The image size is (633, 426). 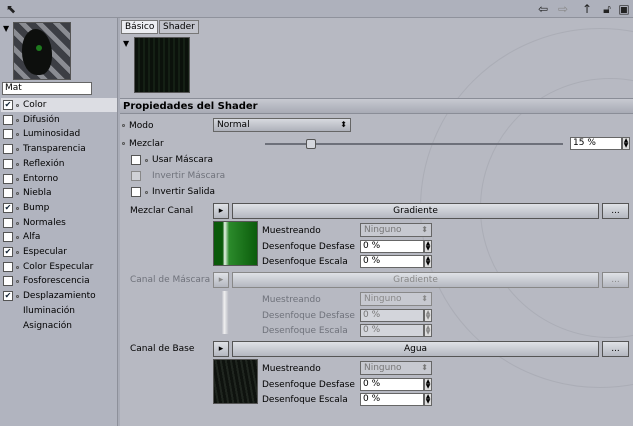 What do you see at coordinates (607, 9) in the screenshot?
I see `lock-icon: 🔓︎` at bounding box center [607, 9].